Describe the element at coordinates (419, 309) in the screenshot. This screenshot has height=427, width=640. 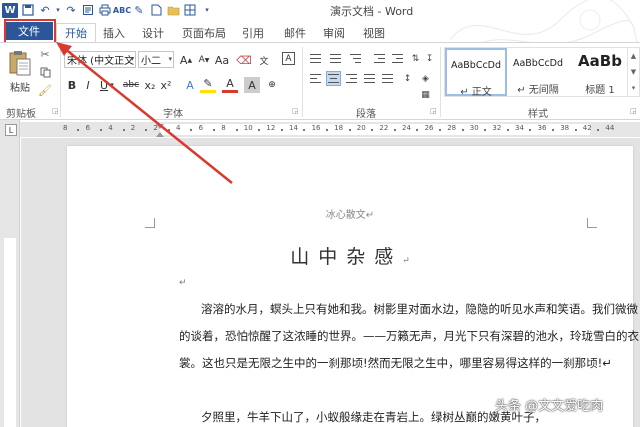
I see `paragraph-1-line-1: 溶溶的水月，螟头上只有她和我。树影里对面水边，隐隐的听见水声和笑语。我们微微` at that location.